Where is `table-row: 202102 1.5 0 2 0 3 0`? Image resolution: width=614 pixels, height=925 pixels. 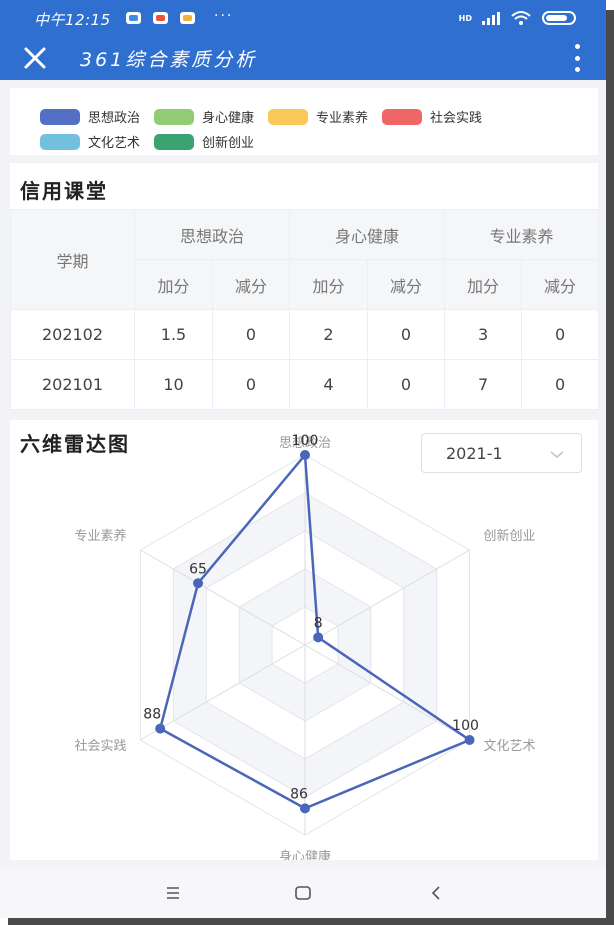
table-row: 202102 1.5 0 2 0 3 0 is located at coordinates (305, 334).